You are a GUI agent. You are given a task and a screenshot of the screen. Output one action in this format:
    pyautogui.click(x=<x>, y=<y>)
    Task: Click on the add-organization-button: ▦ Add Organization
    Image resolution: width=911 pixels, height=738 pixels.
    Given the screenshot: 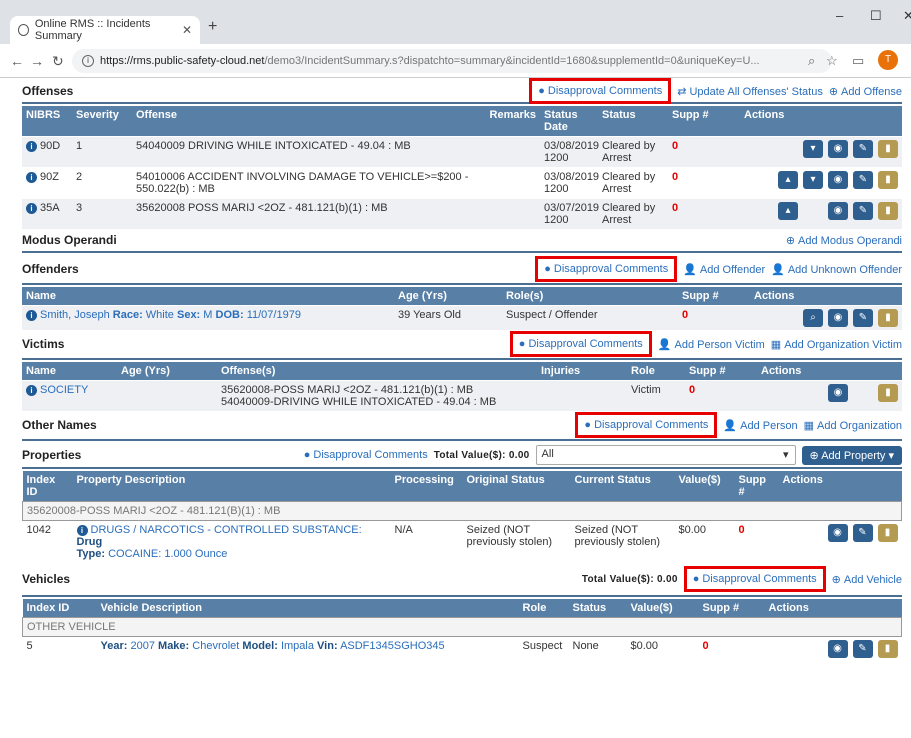 What is the action you would take?
    pyautogui.click(x=853, y=425)
    